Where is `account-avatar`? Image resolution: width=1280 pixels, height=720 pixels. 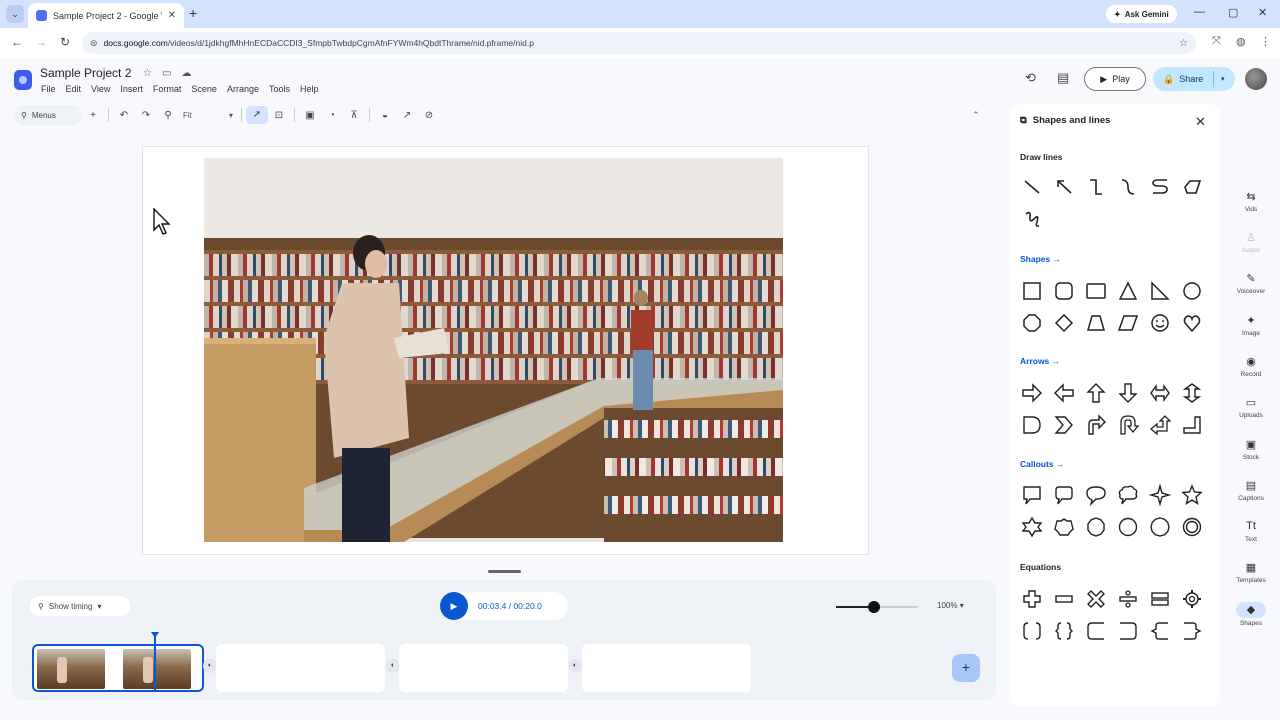 account-avatar is located at coordinates (1256, 79).